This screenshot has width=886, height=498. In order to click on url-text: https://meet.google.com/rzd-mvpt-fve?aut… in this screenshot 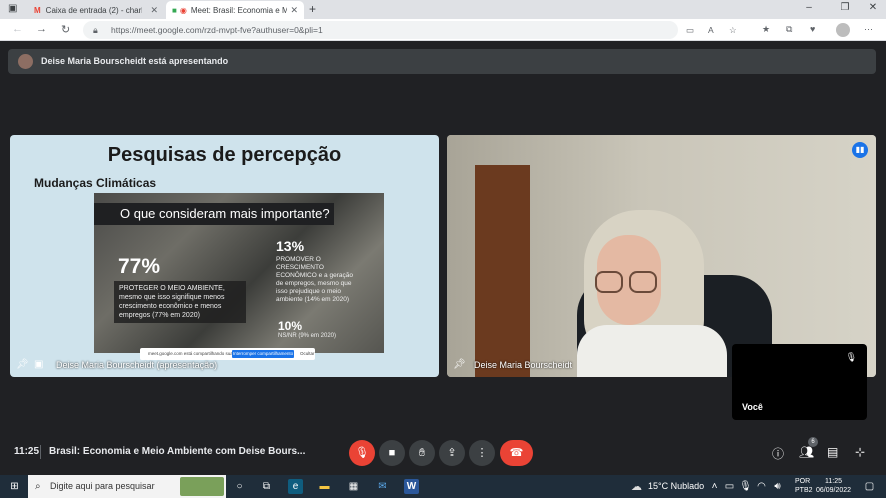, I will do `click(217, 30)`.